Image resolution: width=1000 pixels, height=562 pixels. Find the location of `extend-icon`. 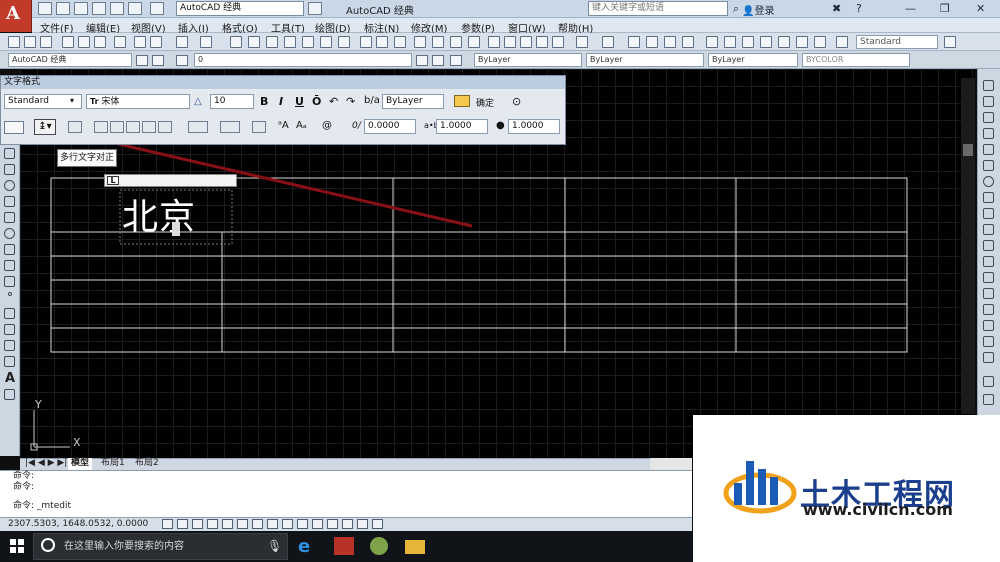

extend-icon is located at coordinates (988, 245).